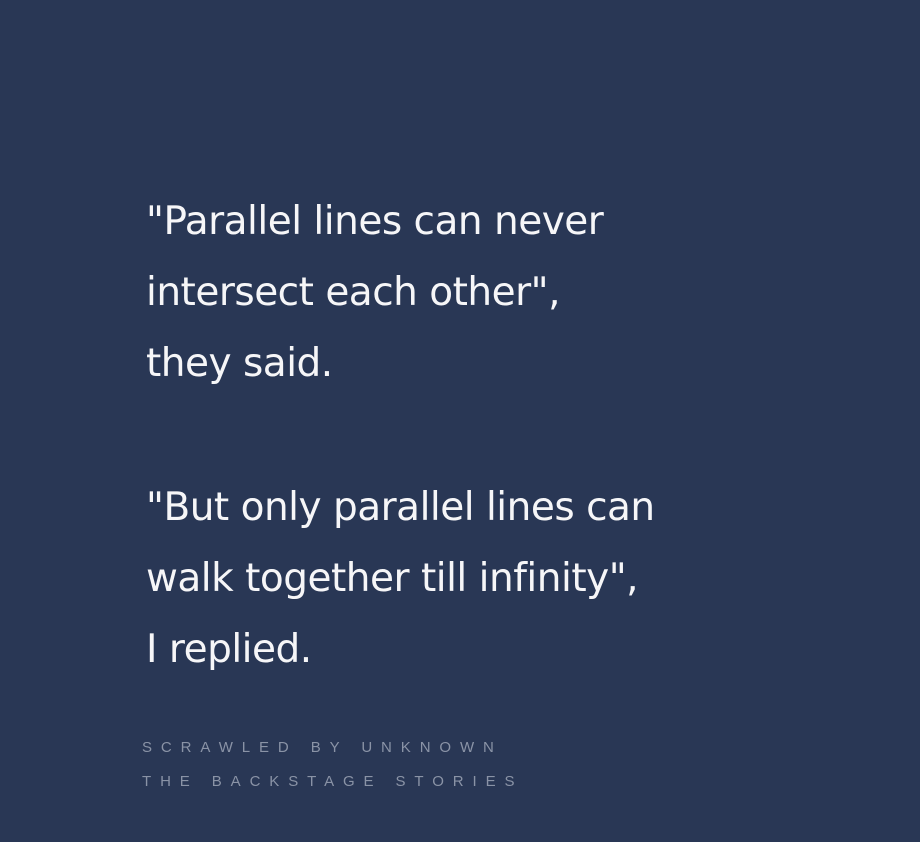 This screenshot has width=920, height=842. What do you see at coordinates (239, 363) in the screenshot?
I see `quote-line: they said.` at bounding box center [239, 363].